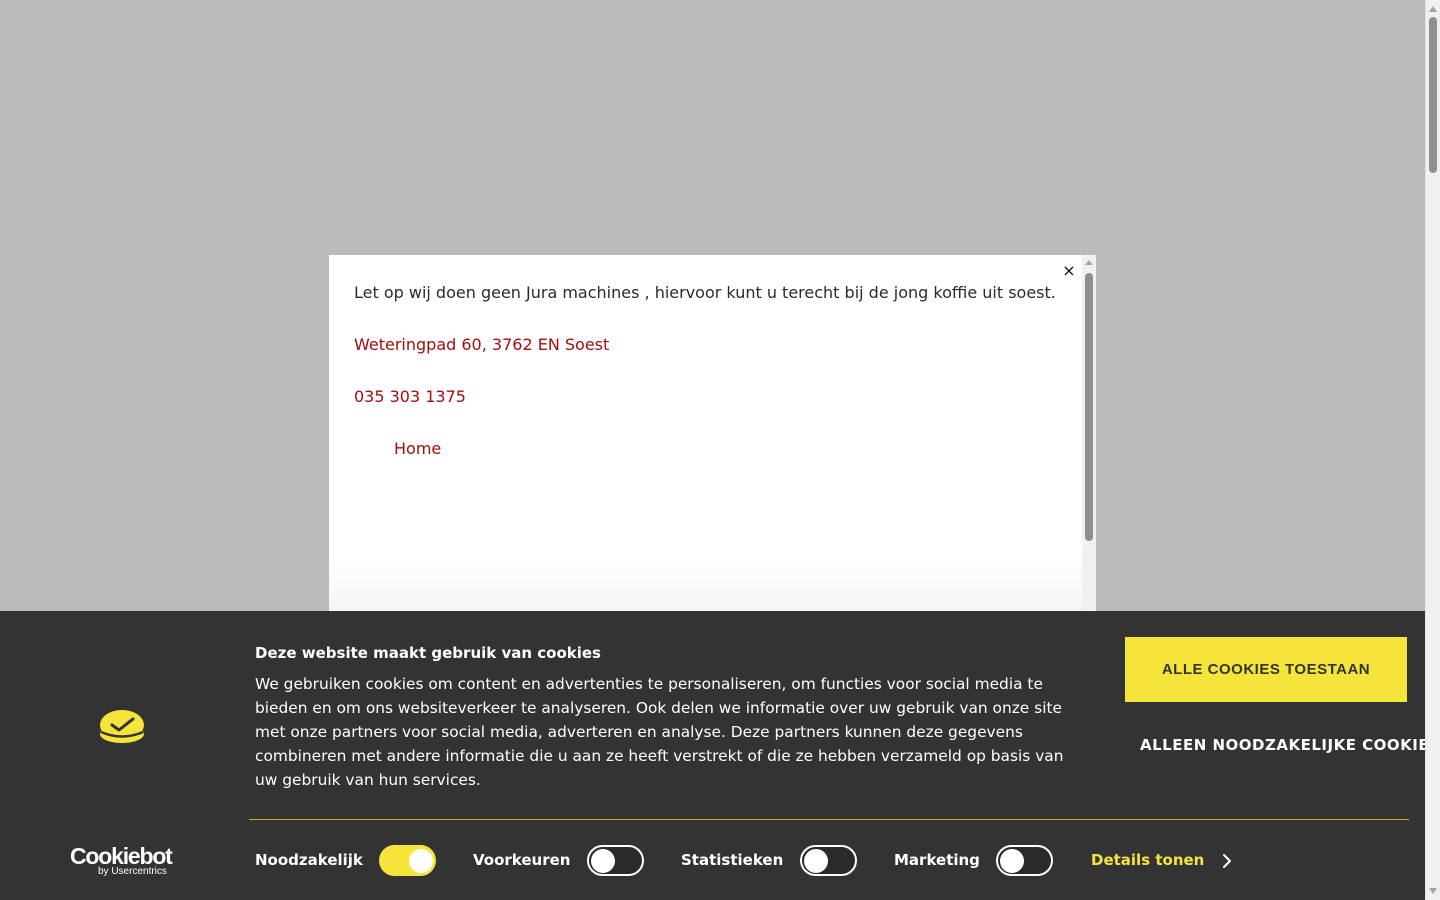 Image resolution: width=1440 pixels, height=900 pixels. I want to click on show-details-link: Details tonen, so click(1147, 860).